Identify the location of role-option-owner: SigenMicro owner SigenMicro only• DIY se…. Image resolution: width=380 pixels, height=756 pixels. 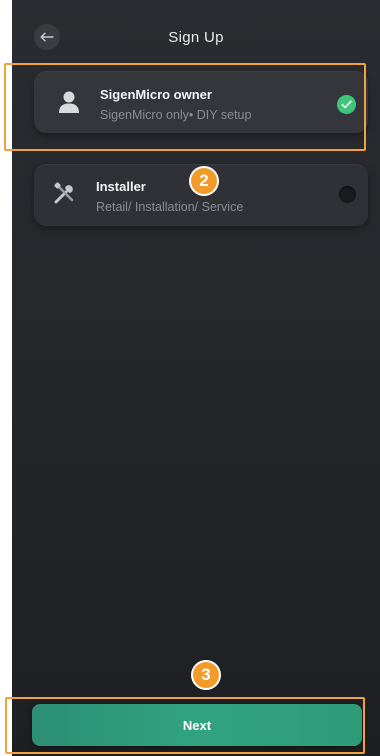
(201, 102).